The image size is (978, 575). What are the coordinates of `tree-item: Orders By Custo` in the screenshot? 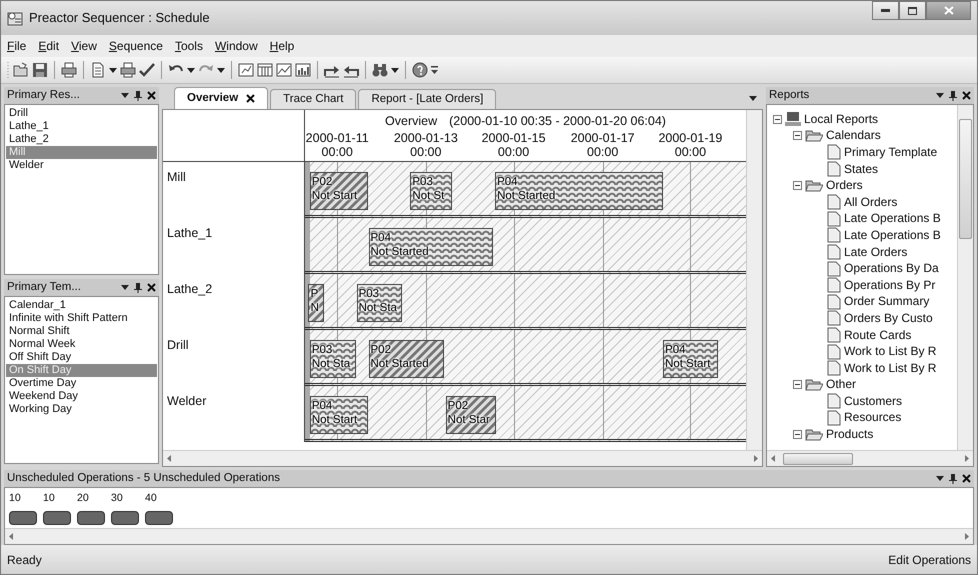 It's located at (865, 318).